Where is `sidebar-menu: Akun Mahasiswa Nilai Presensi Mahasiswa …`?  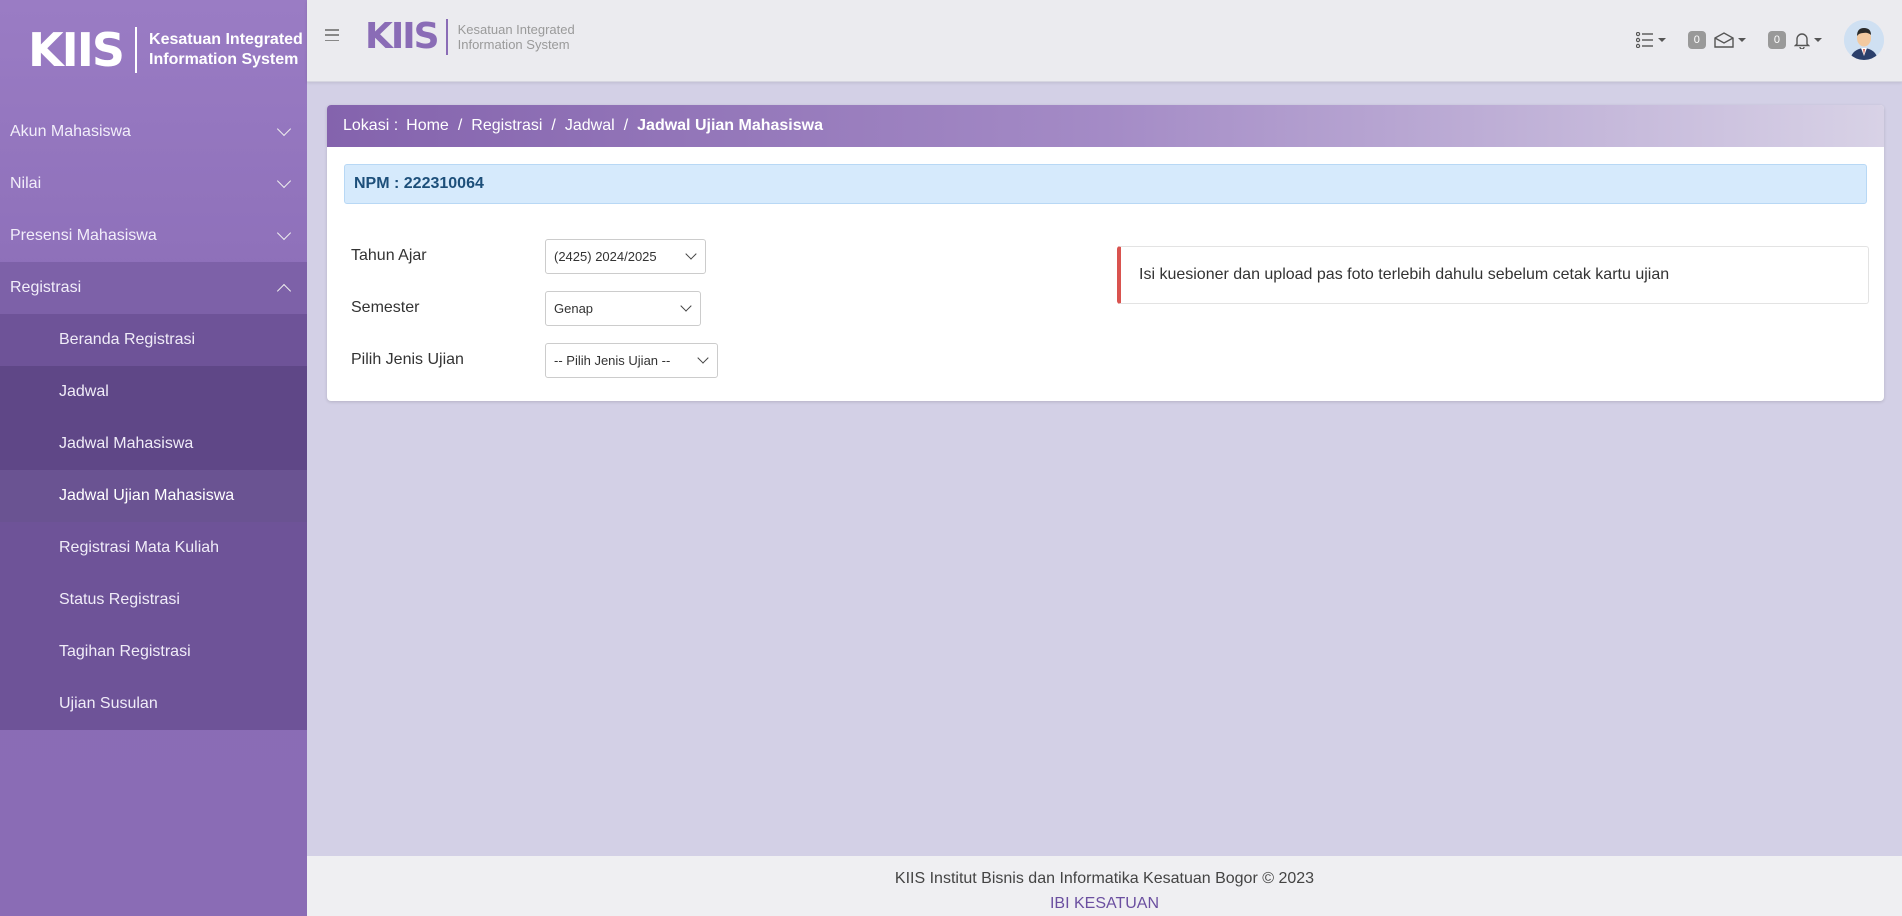
sidebar-menu: Akun Mahasiswa Nilai Presensi Mahasiswa … is located at coordinates (153, 418).